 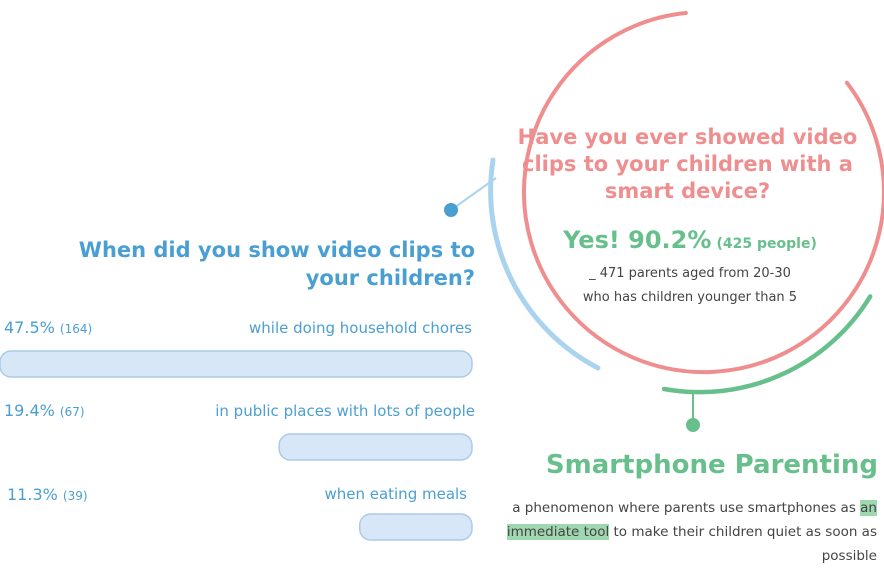 I want to click on sample-line-1: _ 471 parents aged from 20-30, so click(x=690, y=273).